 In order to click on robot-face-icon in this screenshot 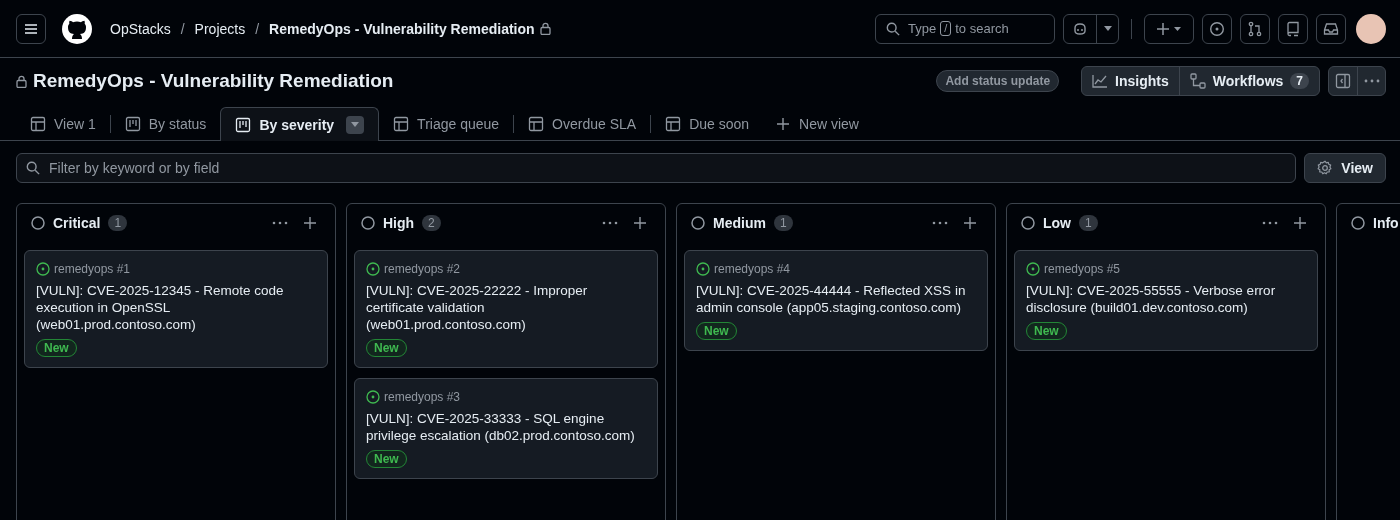, I will do `click(1080, 28)`.